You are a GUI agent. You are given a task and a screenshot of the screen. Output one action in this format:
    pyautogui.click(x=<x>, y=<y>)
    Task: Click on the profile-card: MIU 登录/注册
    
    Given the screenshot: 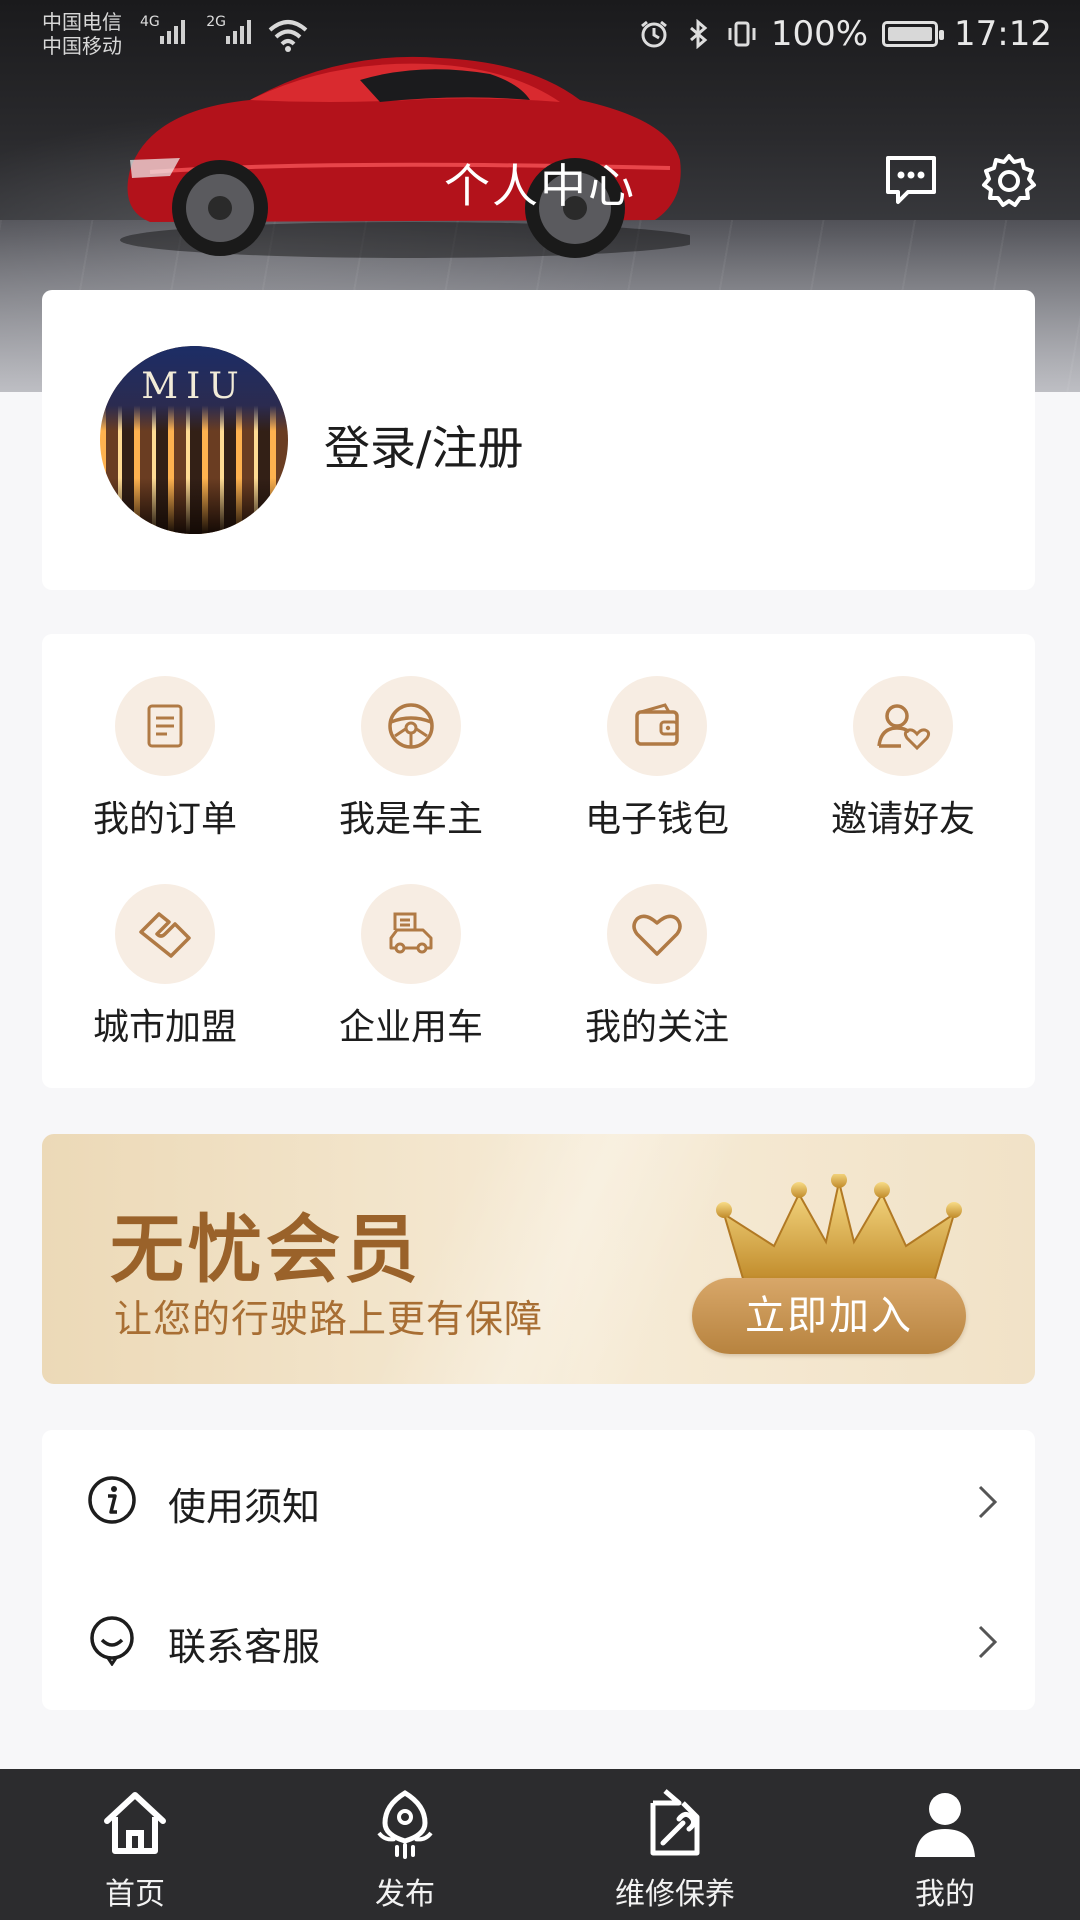 What is the action you would take?
    pyautogui.click(x=538, y=440)
    